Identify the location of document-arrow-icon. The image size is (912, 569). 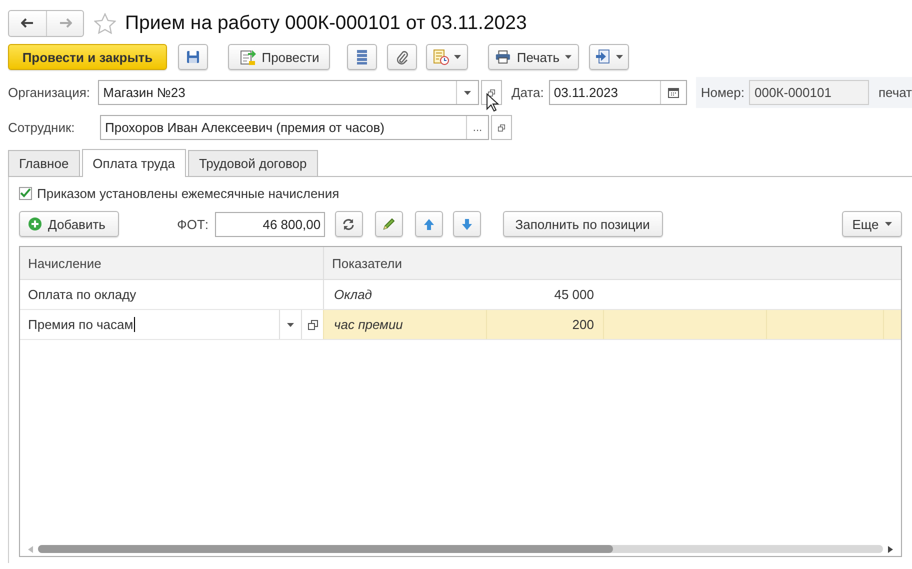
(247, 57).